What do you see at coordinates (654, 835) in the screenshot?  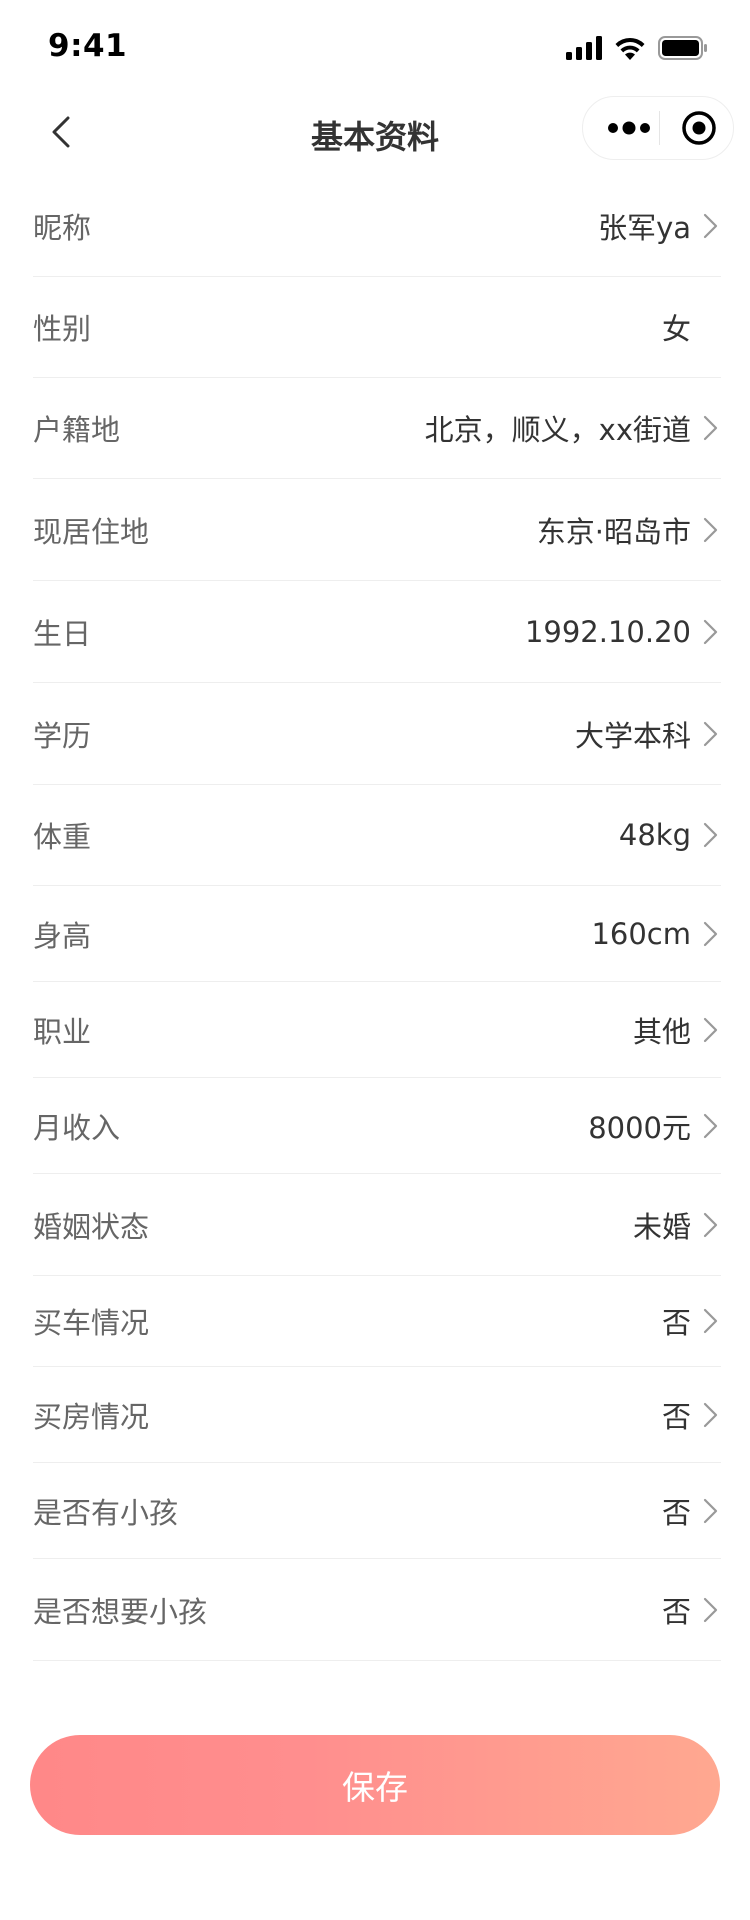 I see `row-value: 48kg` at bounding box center [654, 835].